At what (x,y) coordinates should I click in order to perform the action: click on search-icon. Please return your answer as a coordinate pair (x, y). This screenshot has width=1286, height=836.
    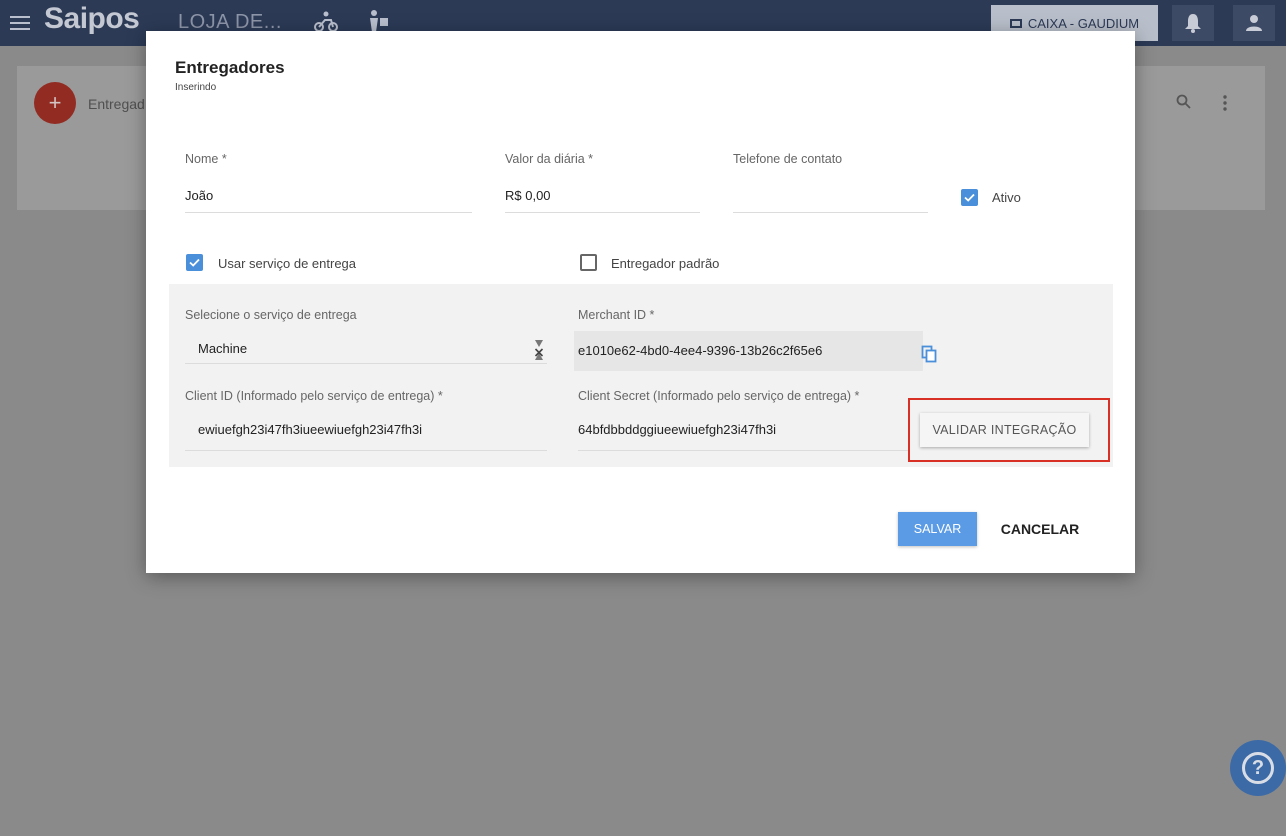
    Looking at the image, I should click on (1184, 102).